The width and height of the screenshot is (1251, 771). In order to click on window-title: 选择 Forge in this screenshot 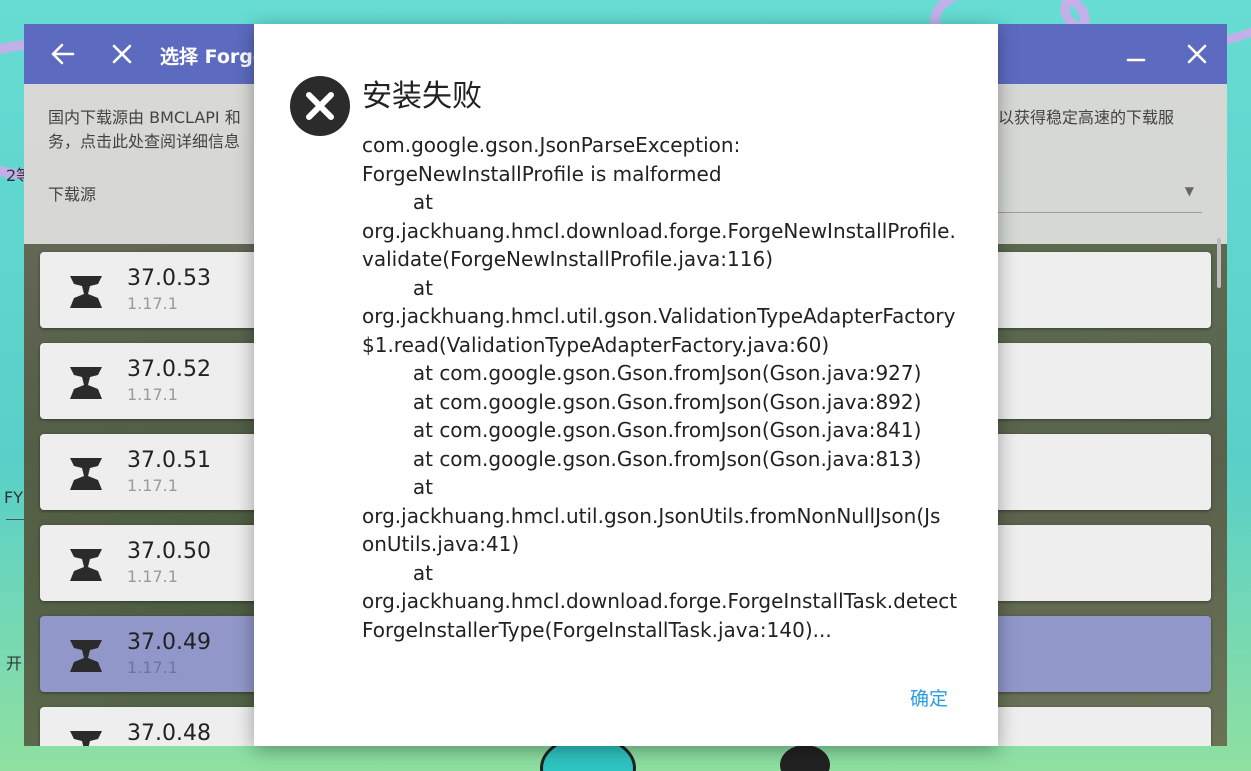, I will do `click(213, 57)`.